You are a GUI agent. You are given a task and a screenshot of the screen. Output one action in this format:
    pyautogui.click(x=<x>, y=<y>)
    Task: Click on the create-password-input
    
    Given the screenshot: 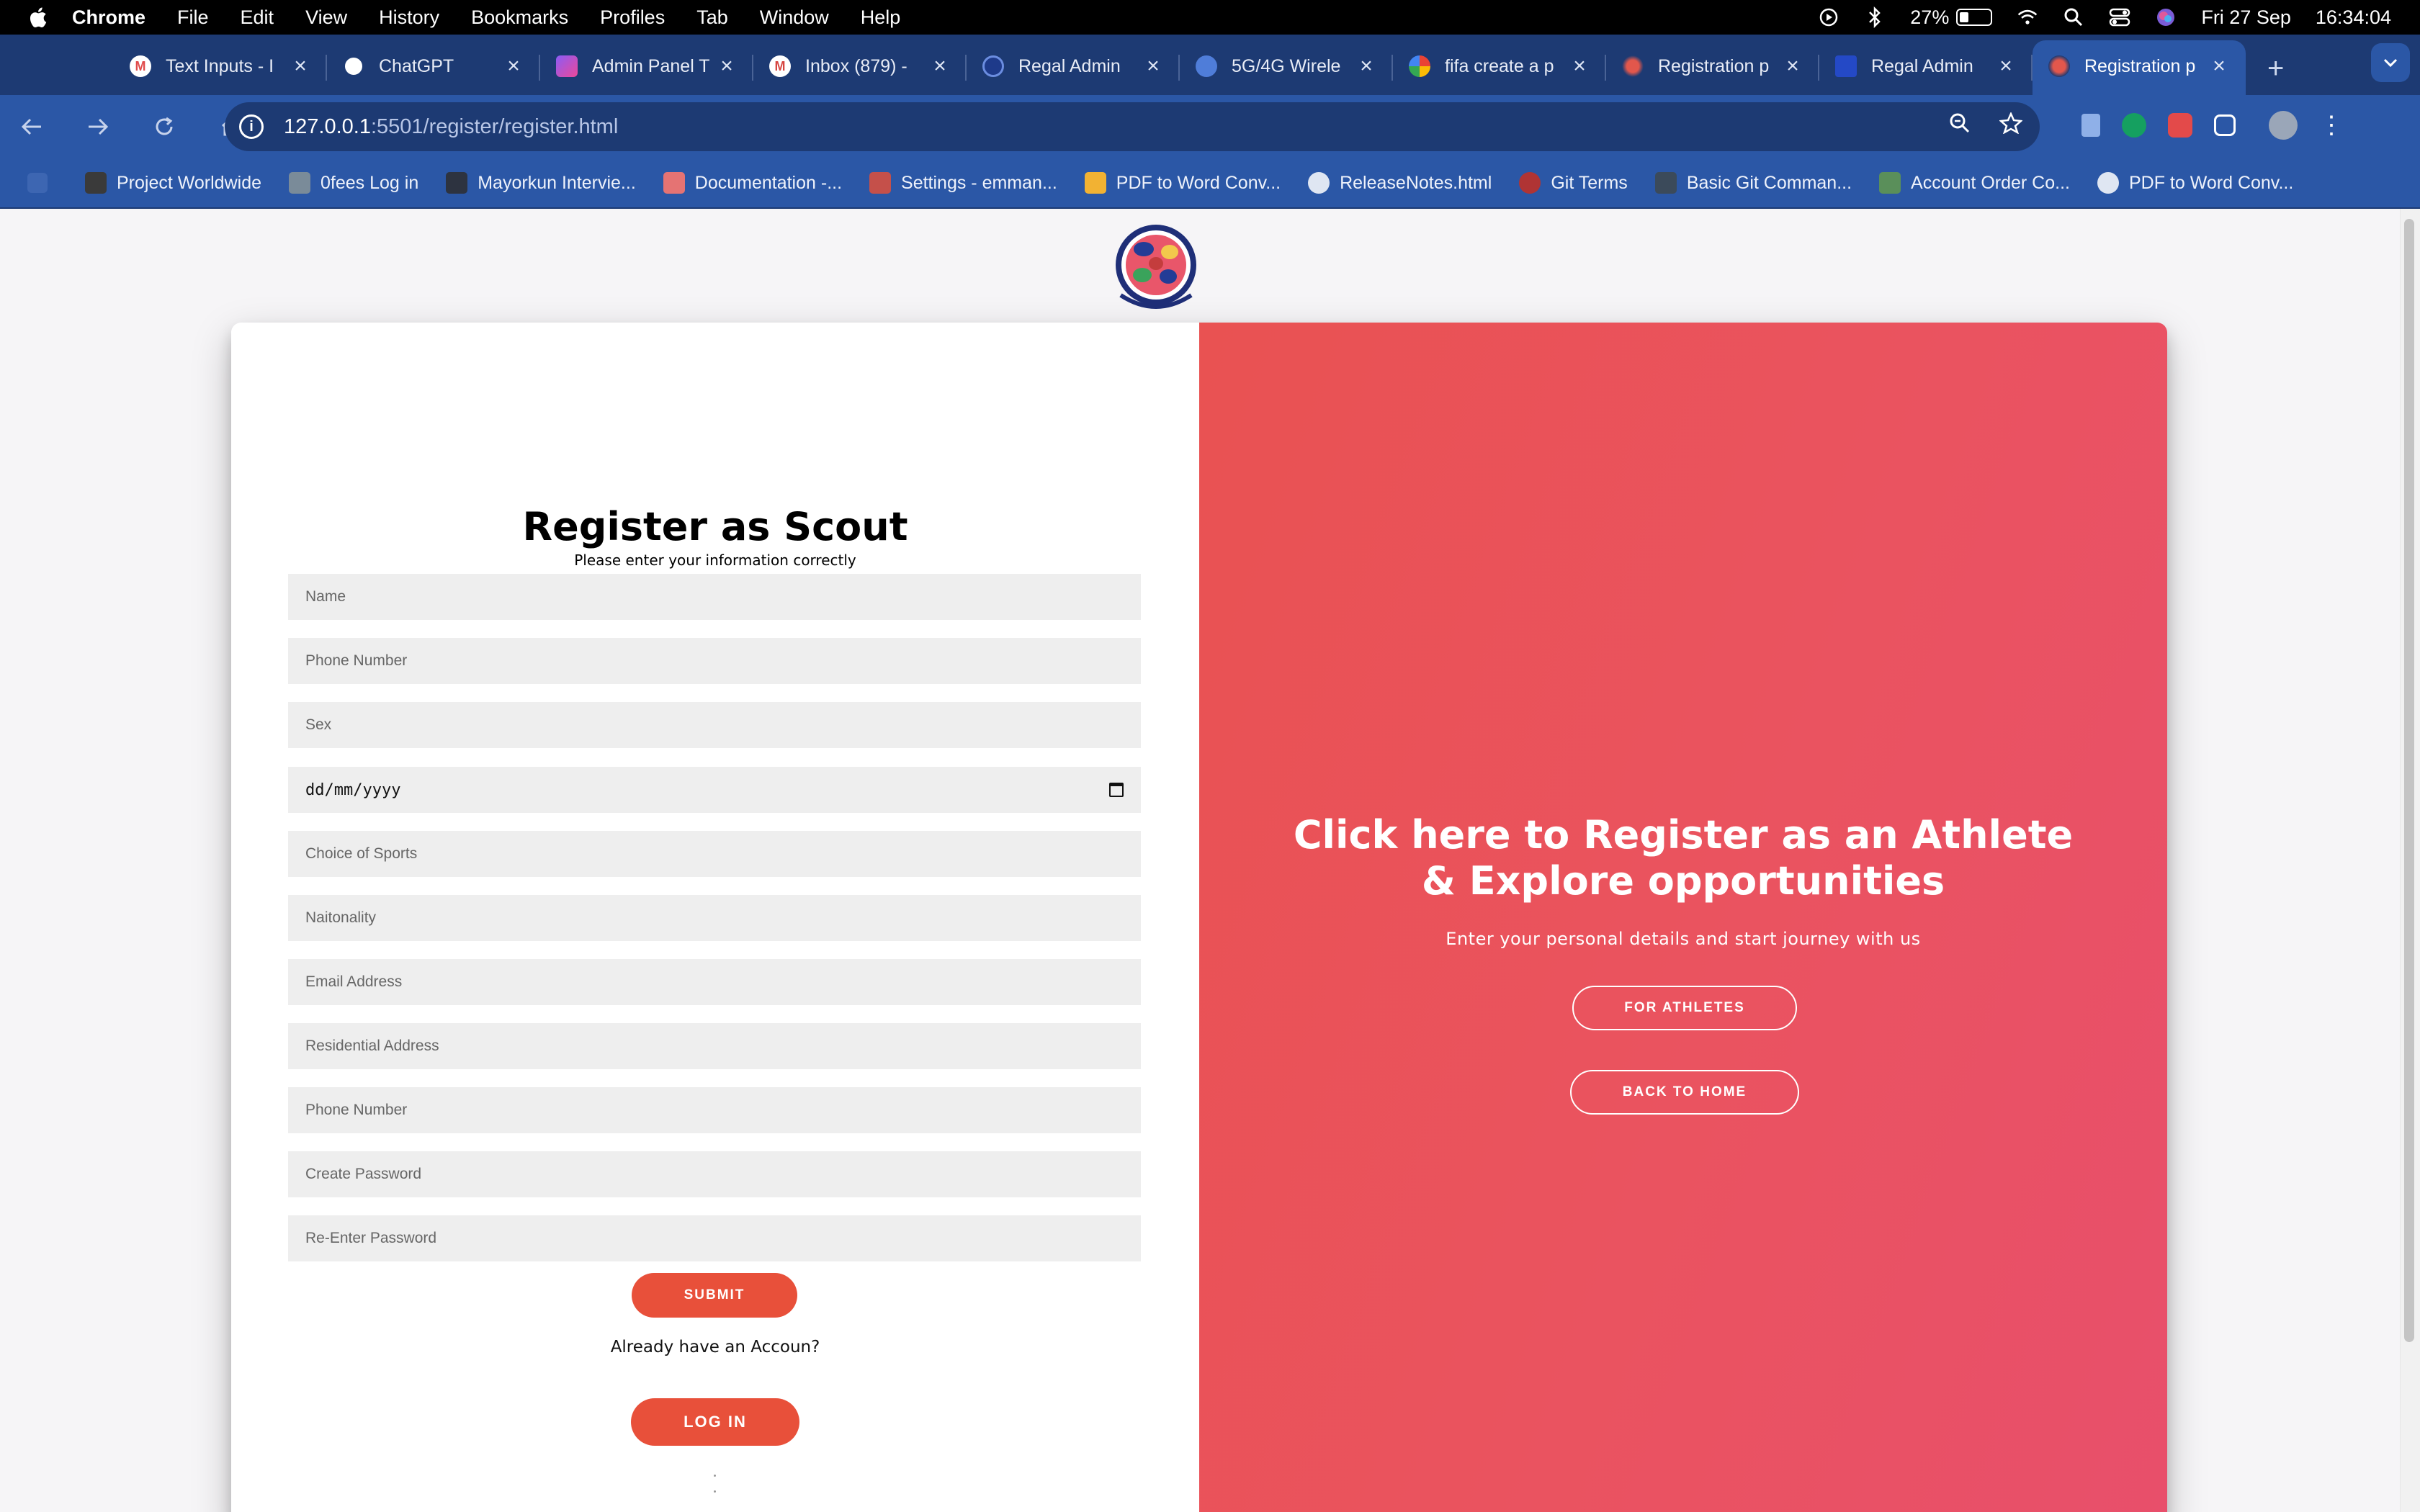 What is the action you would take?
    pyautogui.click(x=714, y=1174)
    